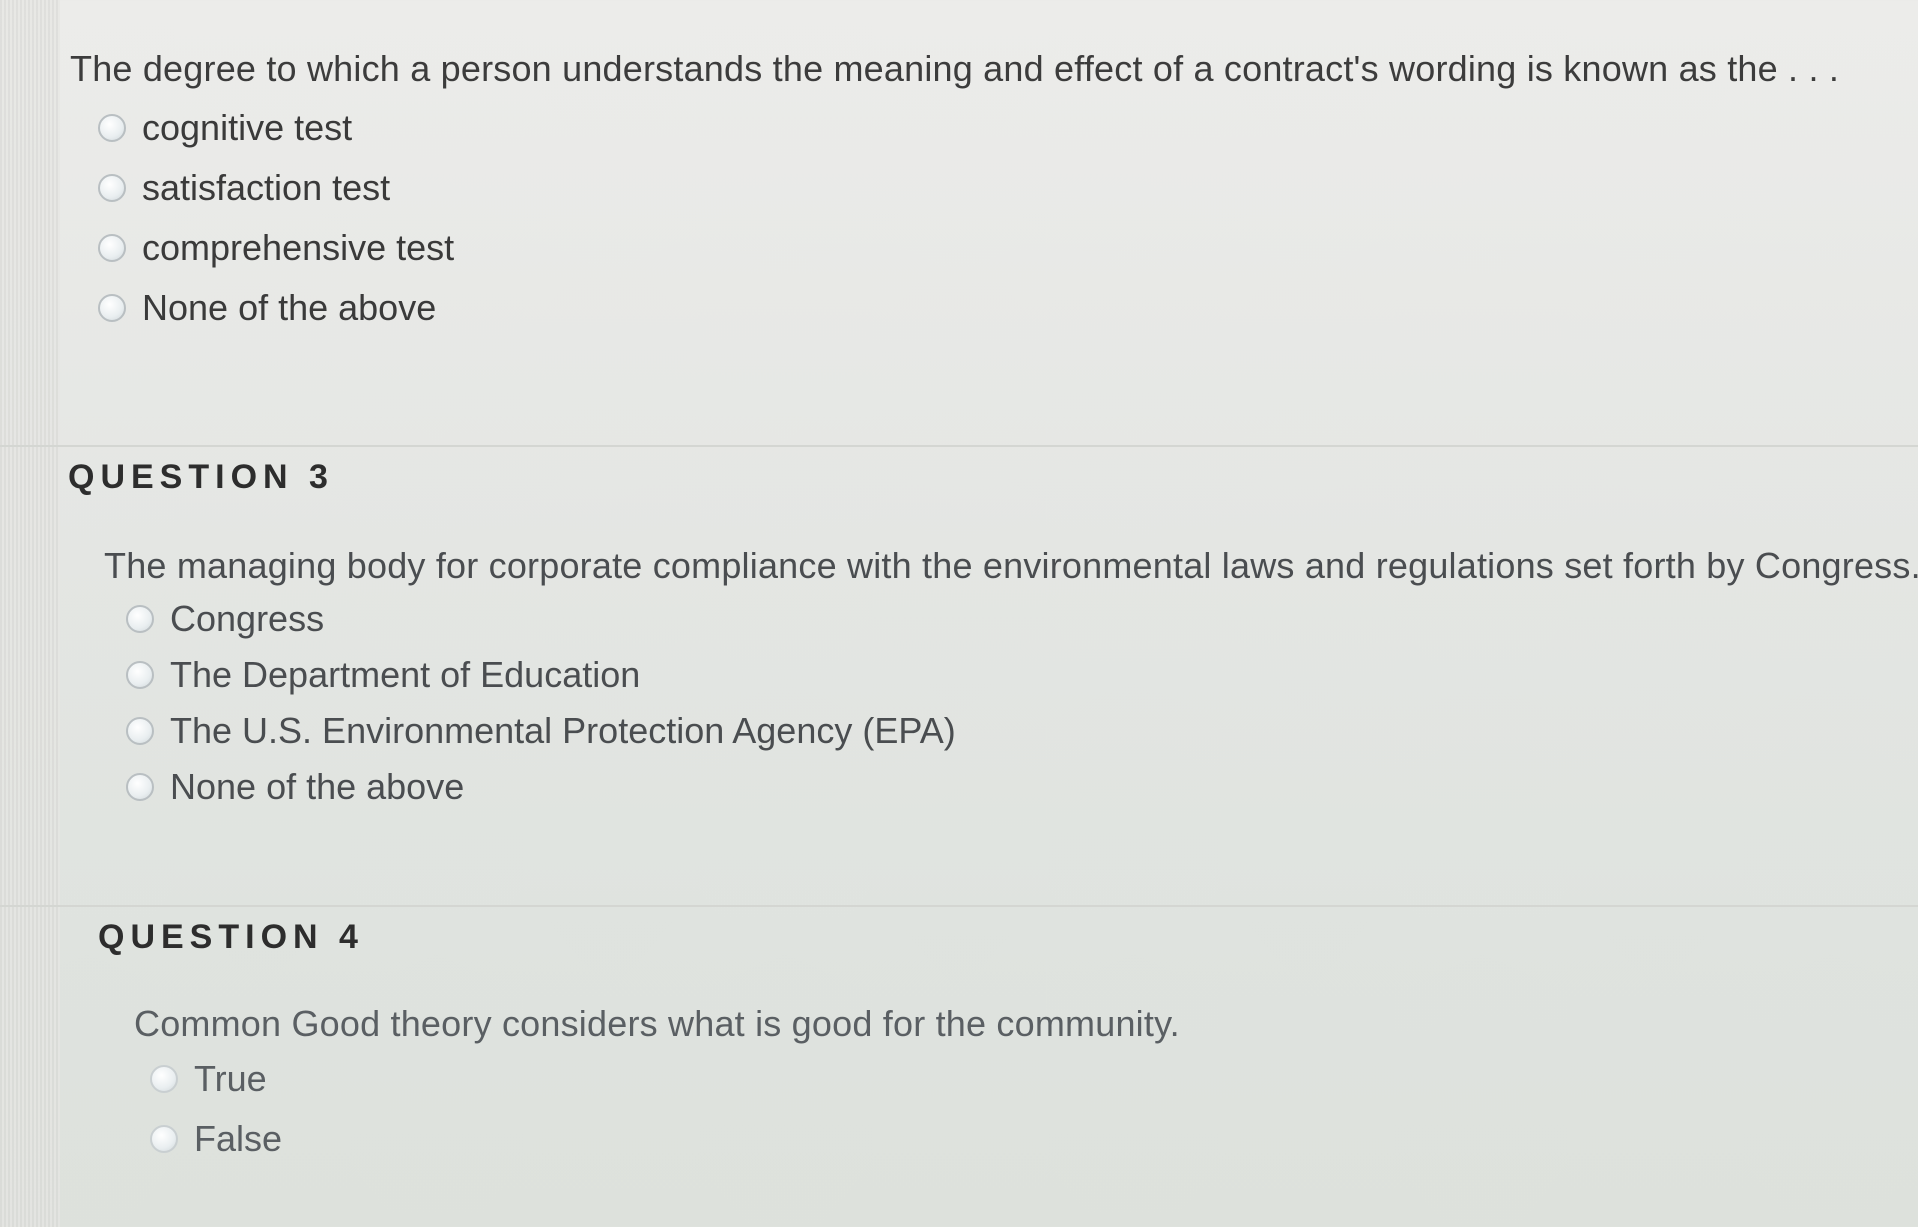  I want to click on question-2-option-4: None of the above, so click(968, 308).